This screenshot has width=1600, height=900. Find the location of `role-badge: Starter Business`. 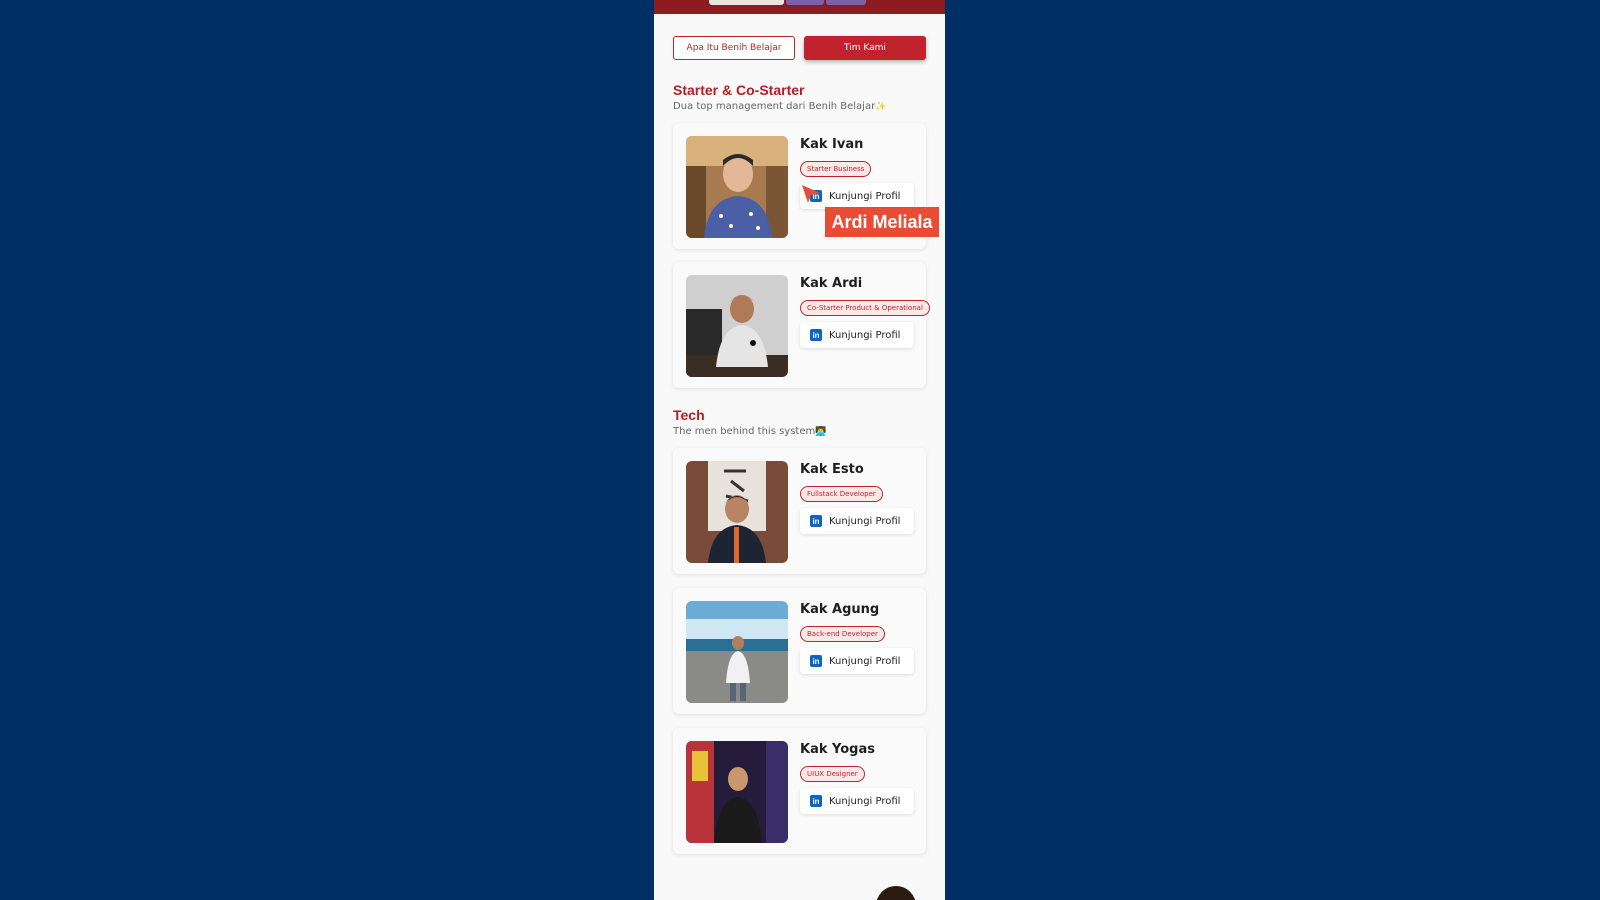

role-badge: Starter Business is located at coordinates (836, 169).